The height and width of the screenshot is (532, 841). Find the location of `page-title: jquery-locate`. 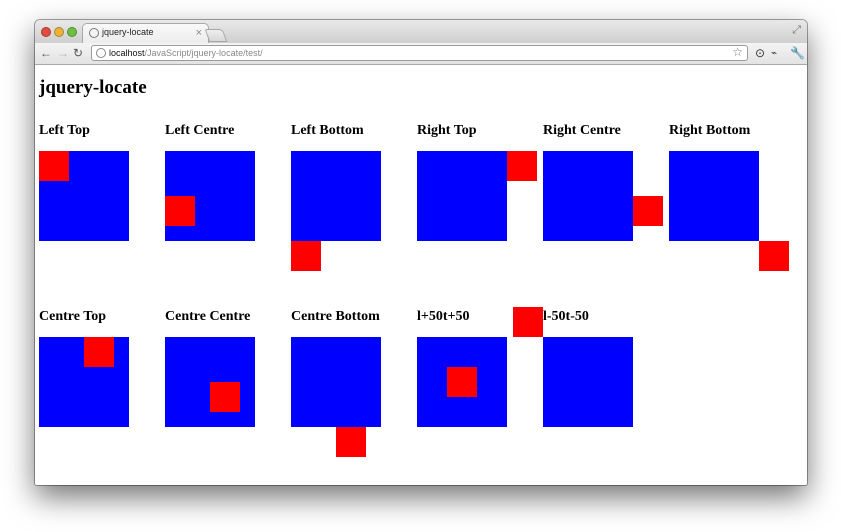

page-title: jquery-locate is located at coordinates (93, 87).